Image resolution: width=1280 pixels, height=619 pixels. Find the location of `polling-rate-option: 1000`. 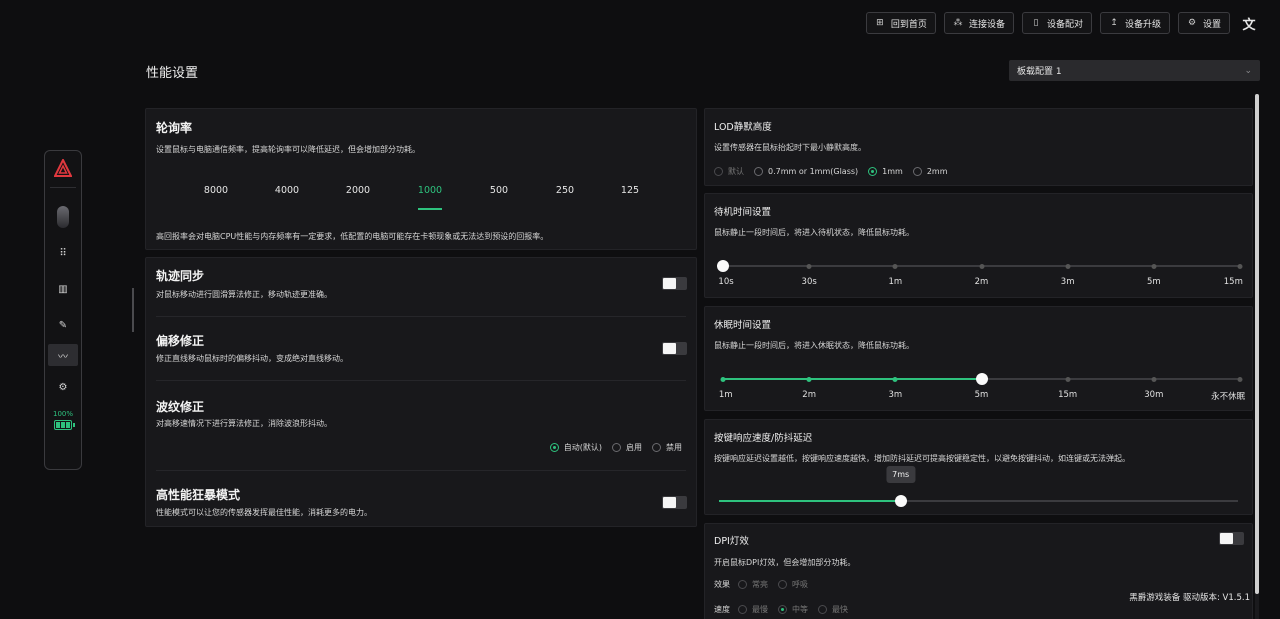

polling-rate-option: 1000 is located at coordinates (430, 190).